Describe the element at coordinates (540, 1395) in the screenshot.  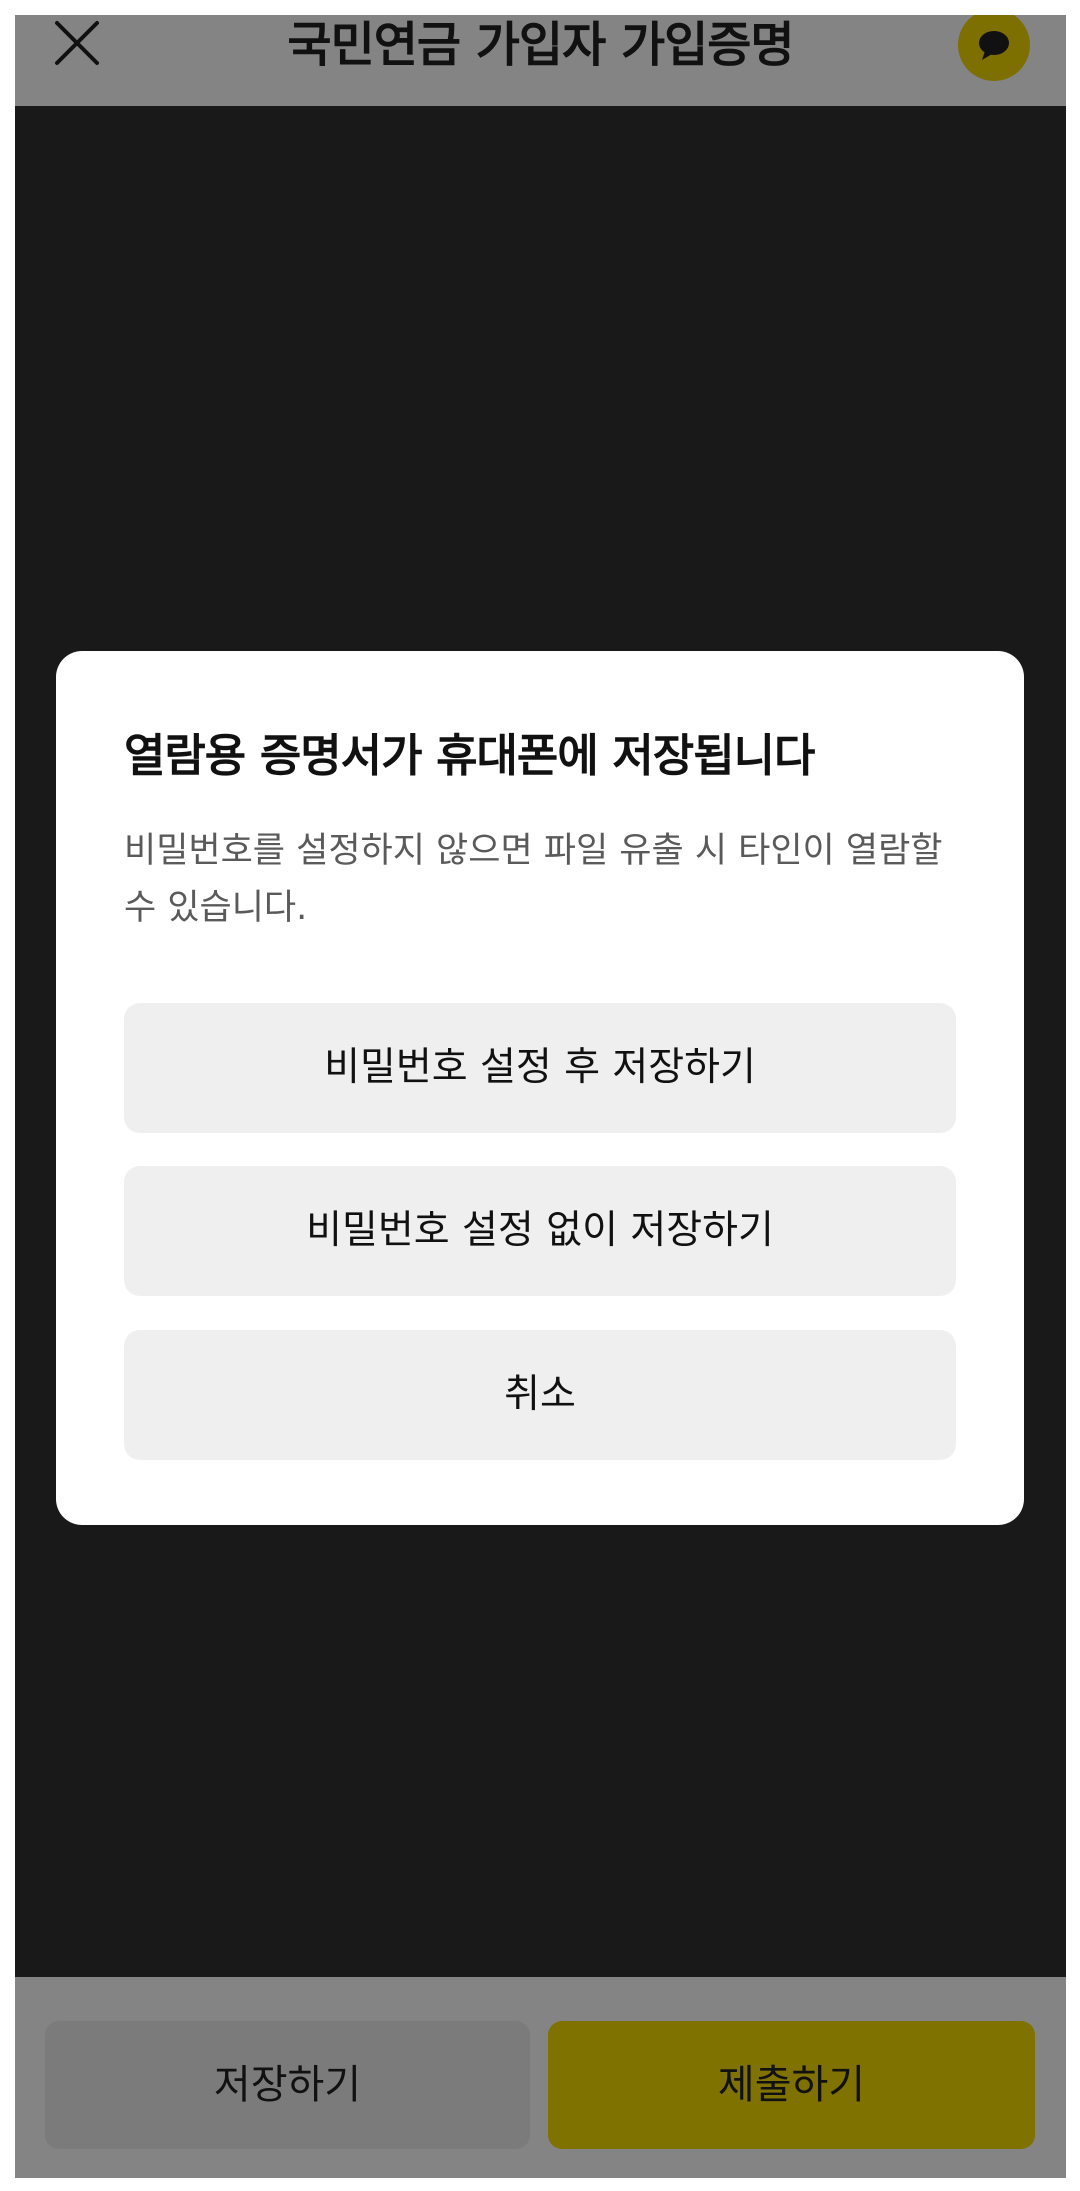
I see `cancel-button: 취소` at that location.